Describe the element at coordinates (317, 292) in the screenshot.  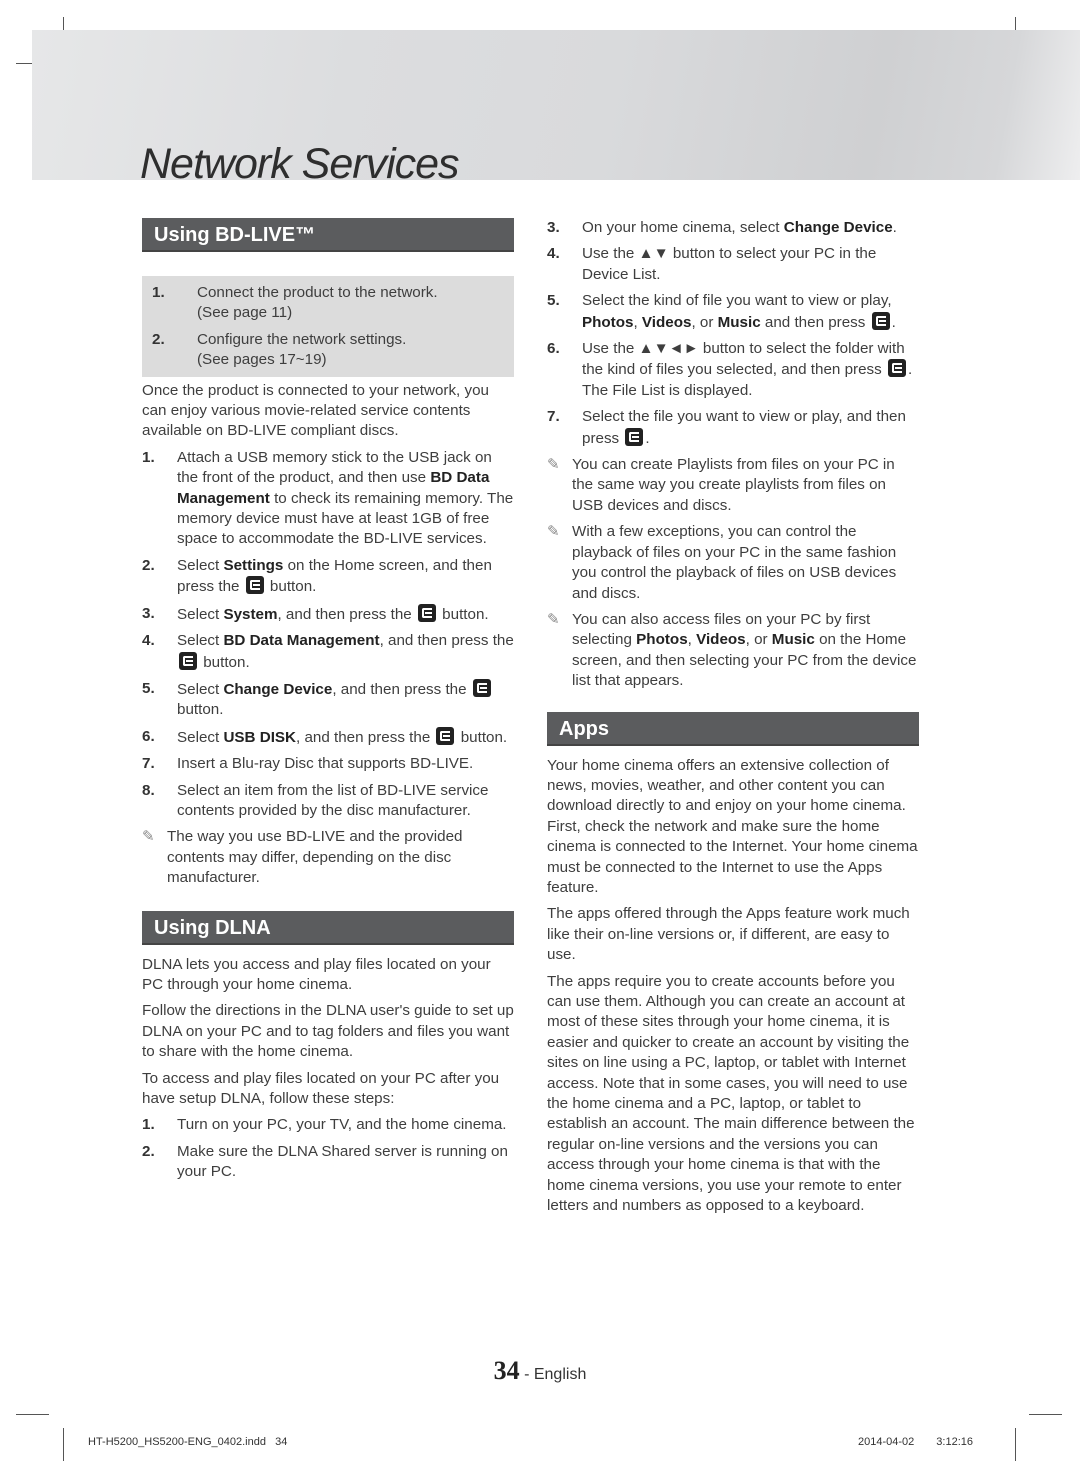
I see `prereq-text: Connect the product to the network.` at that location.